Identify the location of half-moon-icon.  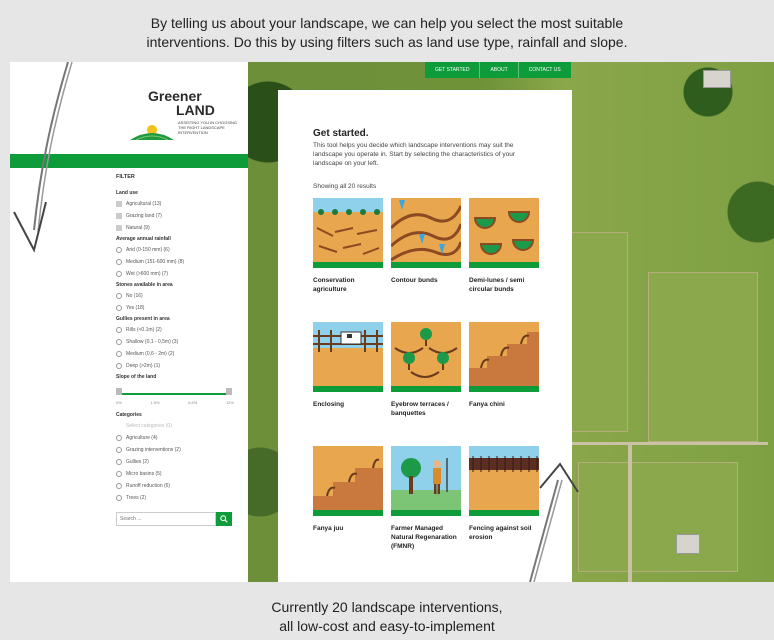
(504, 233).